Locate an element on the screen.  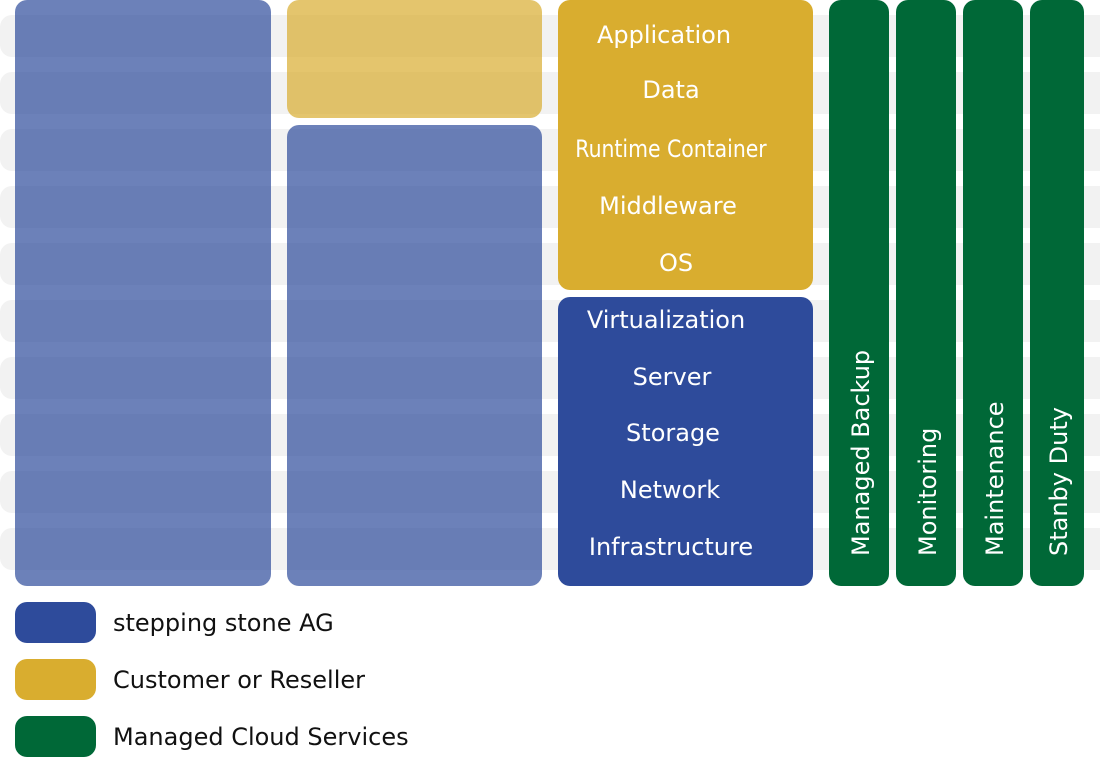
stepping-stone-lower-block is located at coordinates (414, 355).